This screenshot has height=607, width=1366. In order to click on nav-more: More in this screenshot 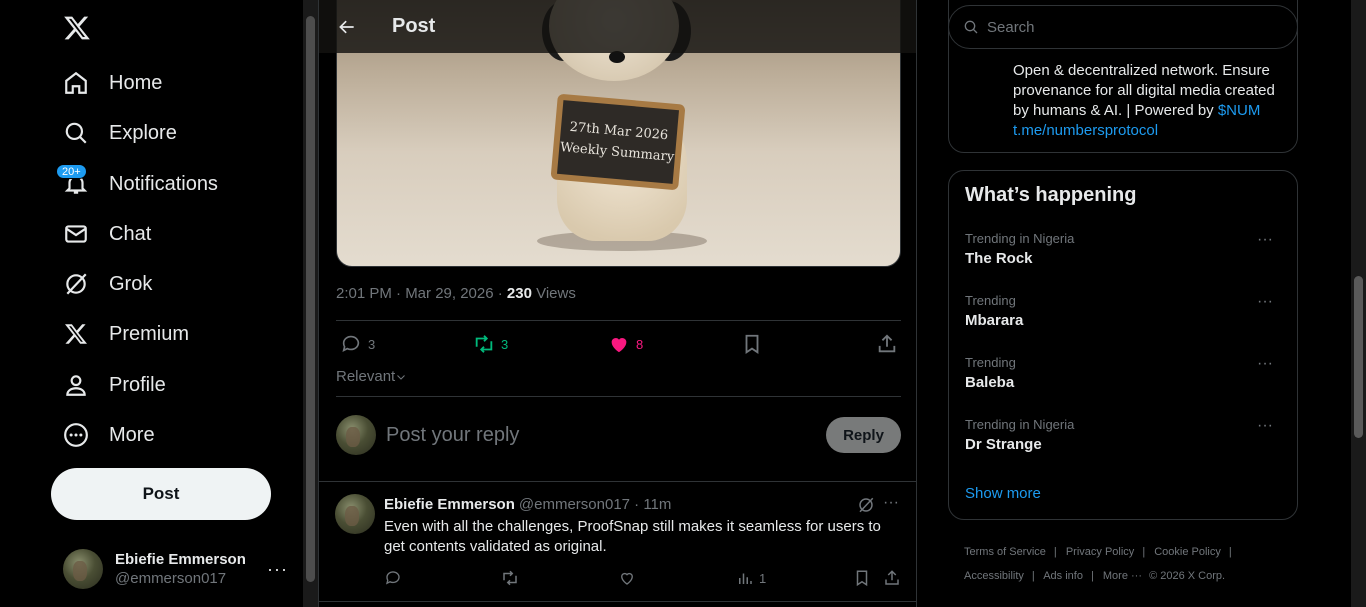, I will do `click(108, 435)`.